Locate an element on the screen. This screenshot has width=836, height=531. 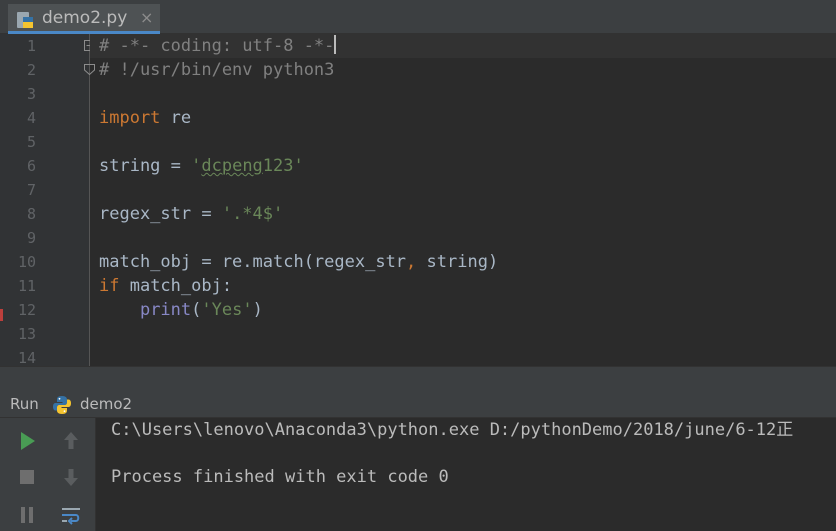
line-number: 2 is located at coordinates (31, 70).